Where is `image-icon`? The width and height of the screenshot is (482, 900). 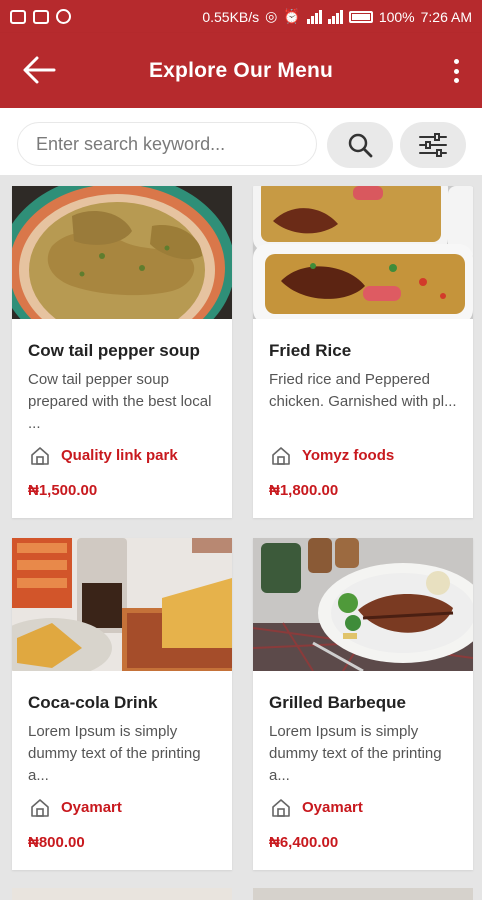
image-icon is located at coordinates (41, 16).